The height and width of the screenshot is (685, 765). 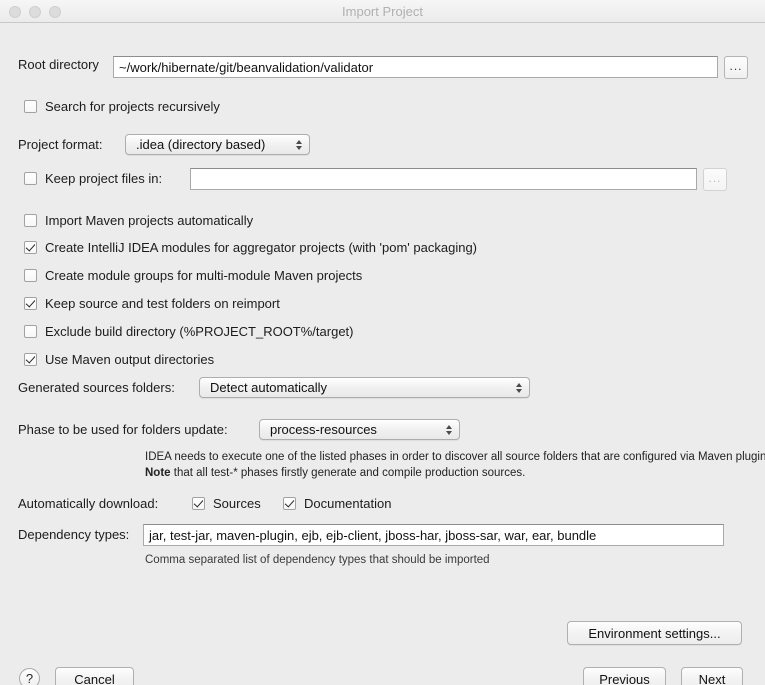 I want to click on phase-note-bold: Note, so click(x=158, y=473).